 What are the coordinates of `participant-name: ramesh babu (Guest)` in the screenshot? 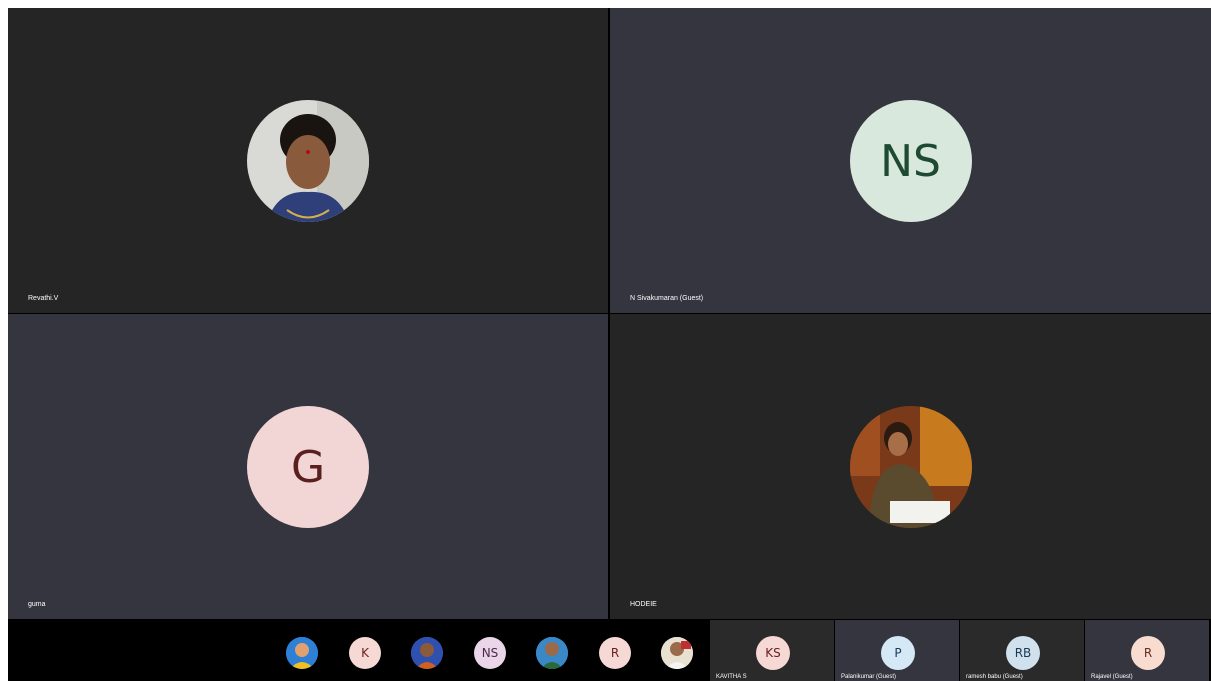 It's located at (994, 677).